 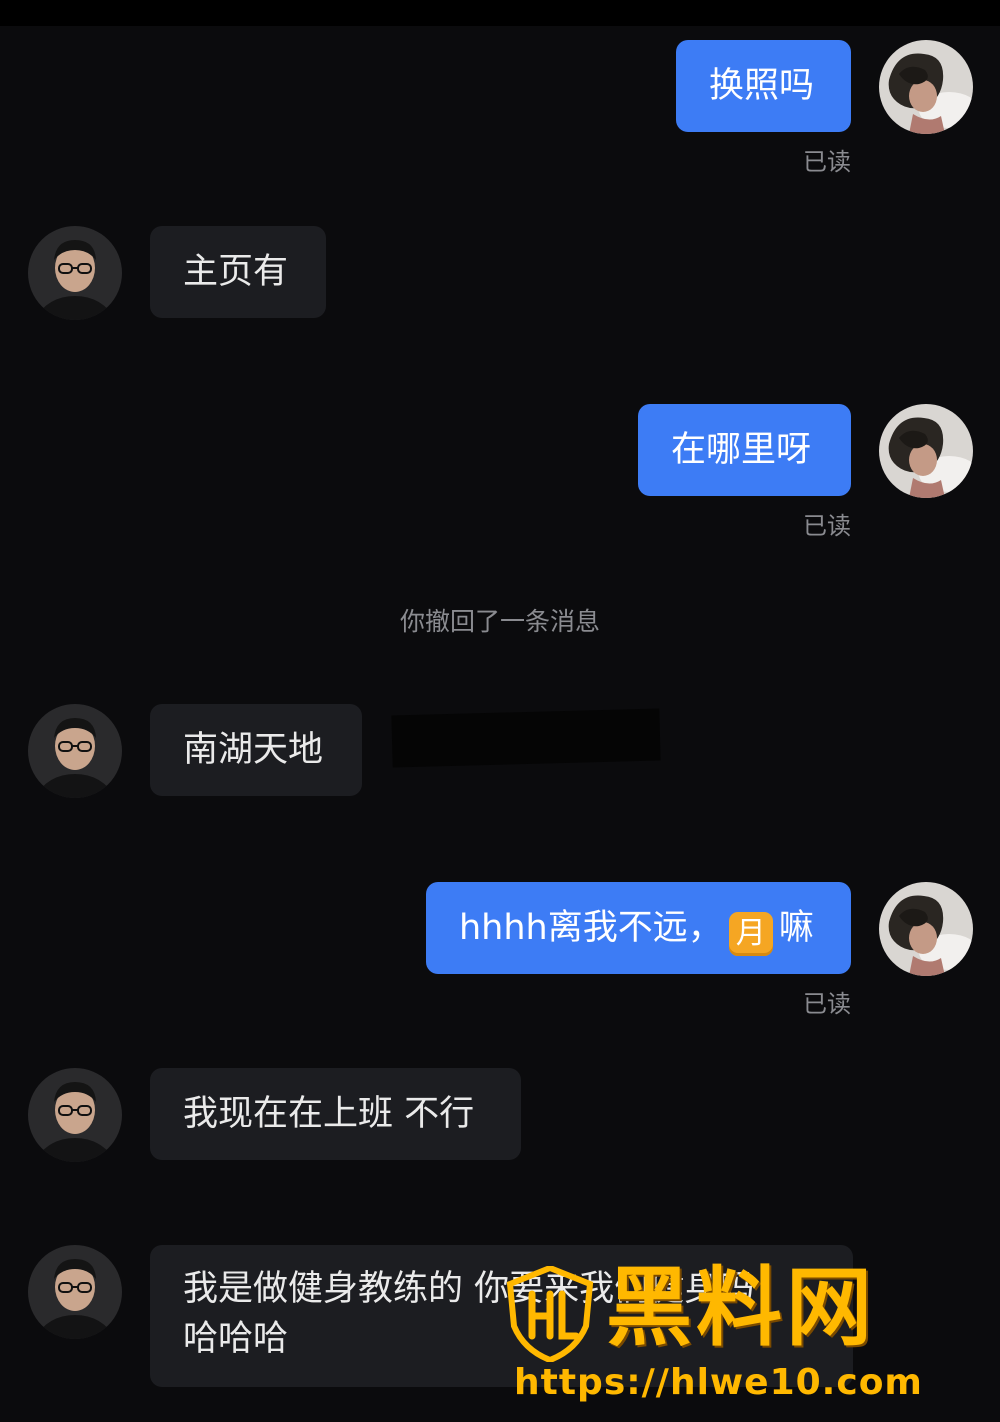 I want to click on watermark-url: https://hlwe10.com, so click(x=718, y=1382).